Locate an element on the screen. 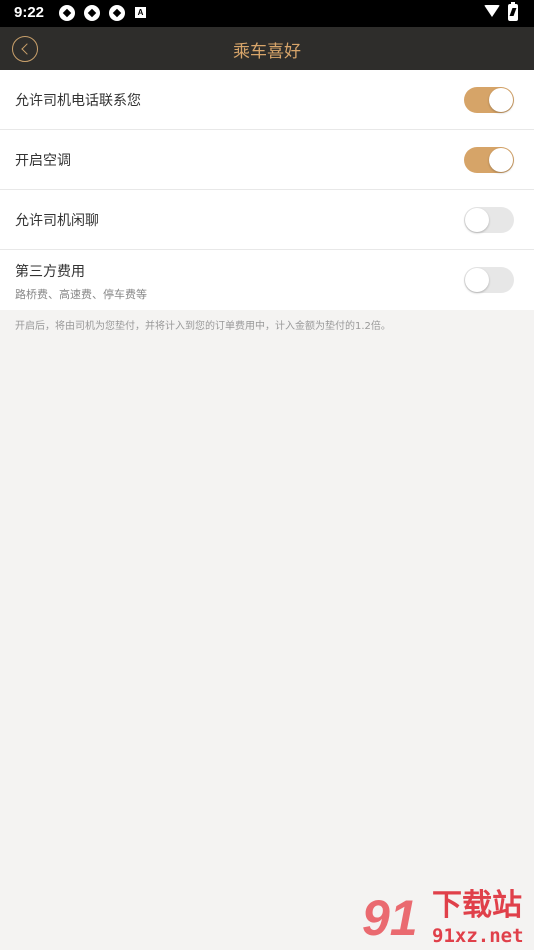 This screenshot has width=534, height=950. status-bar: 9:22 A is located at coordinates (267, 13).